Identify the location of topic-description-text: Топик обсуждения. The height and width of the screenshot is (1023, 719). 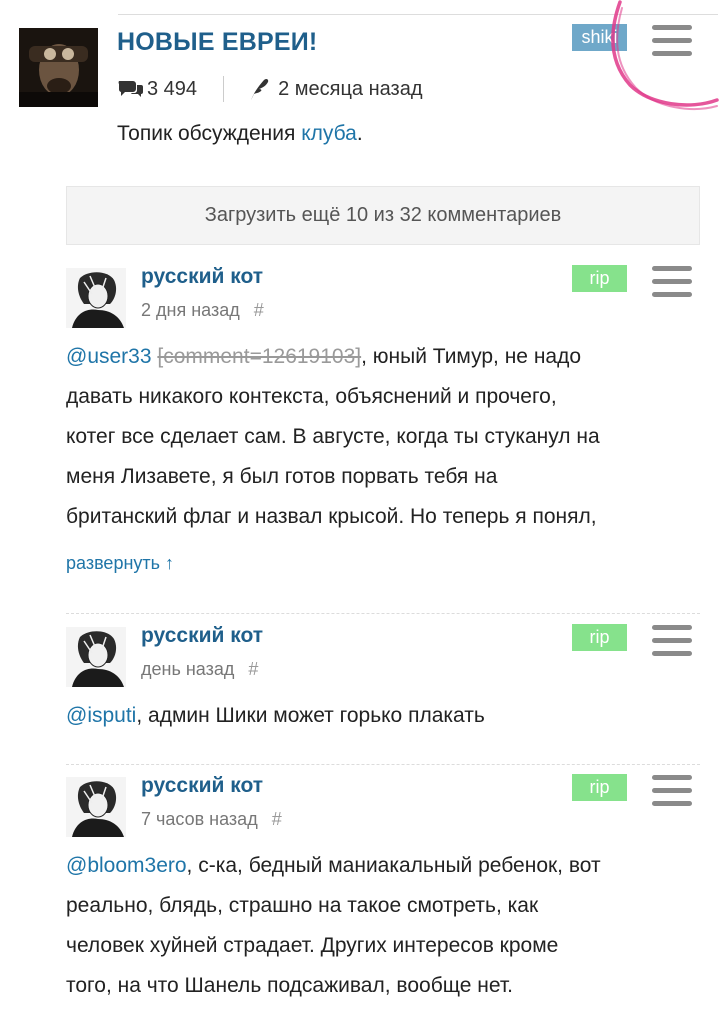
(209, 133).